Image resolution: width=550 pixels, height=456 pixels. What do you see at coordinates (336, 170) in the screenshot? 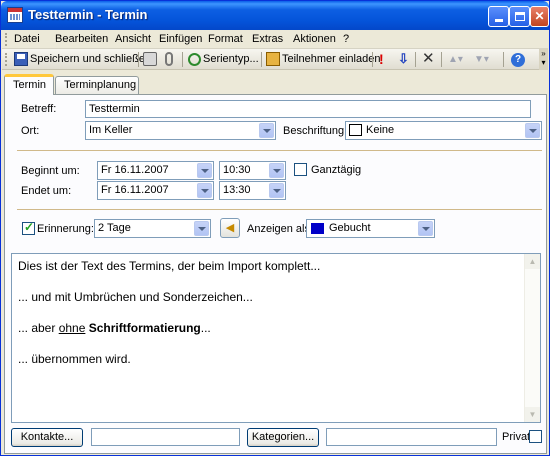
I see `allday-label: Ganztägig` at bounding box center [336, 170].